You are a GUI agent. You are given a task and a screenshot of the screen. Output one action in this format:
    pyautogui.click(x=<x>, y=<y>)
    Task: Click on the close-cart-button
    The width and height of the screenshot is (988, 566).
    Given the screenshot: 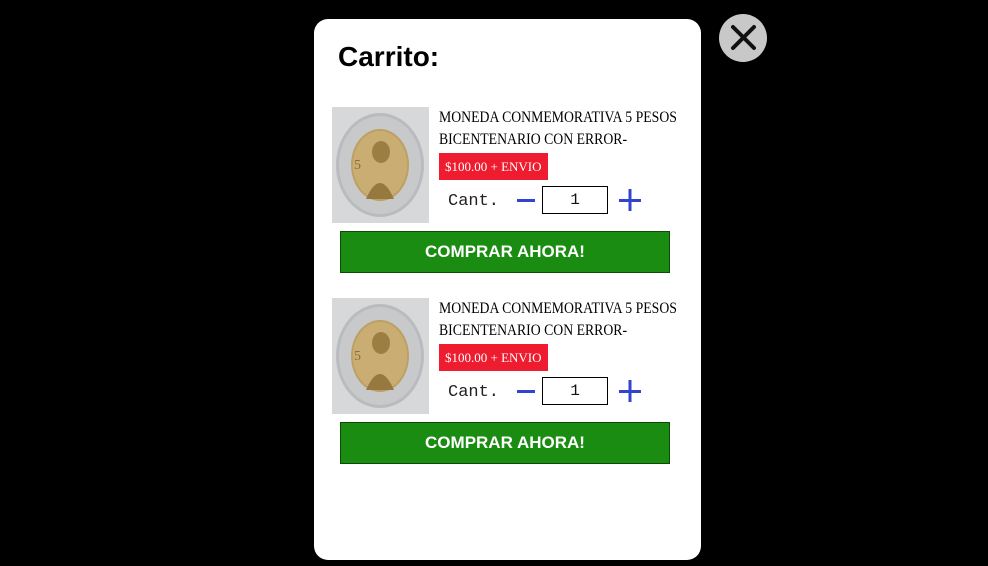 What is the action you would take?
    pyautogui.click(x=743, y=38)
    